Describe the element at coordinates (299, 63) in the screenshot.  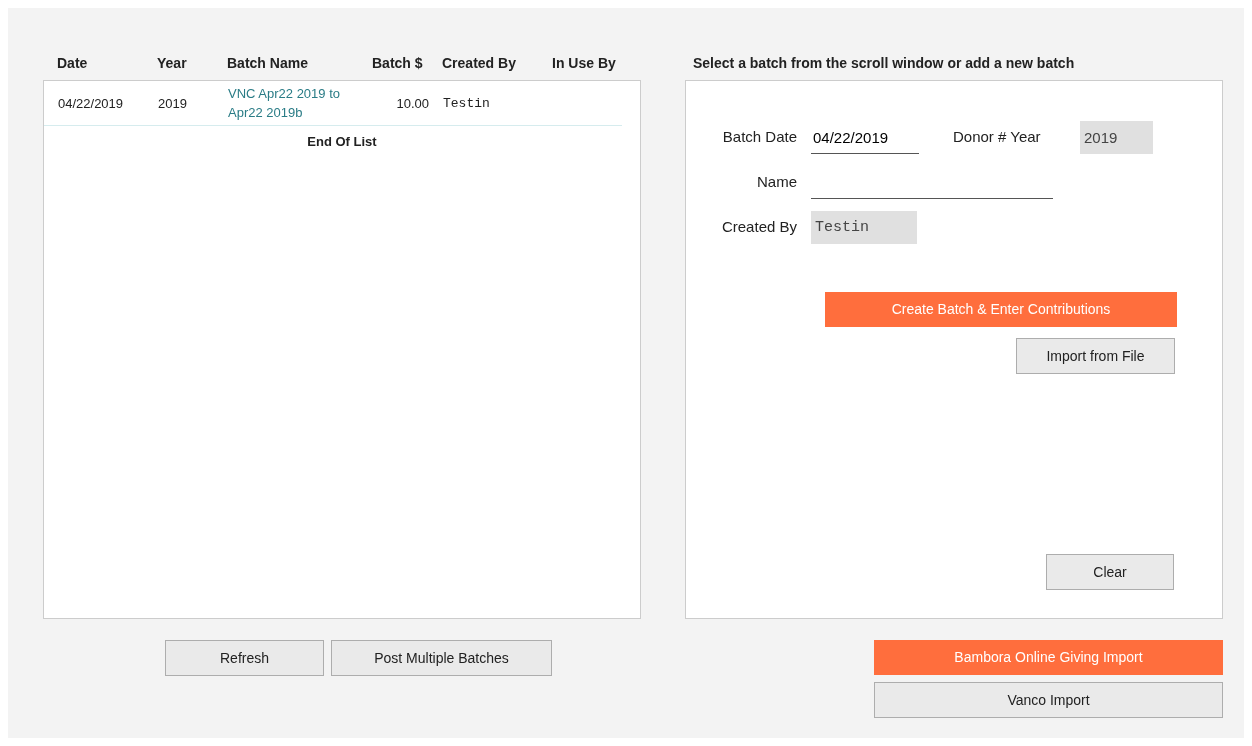
I see `column-header: Batch Name` at that location.